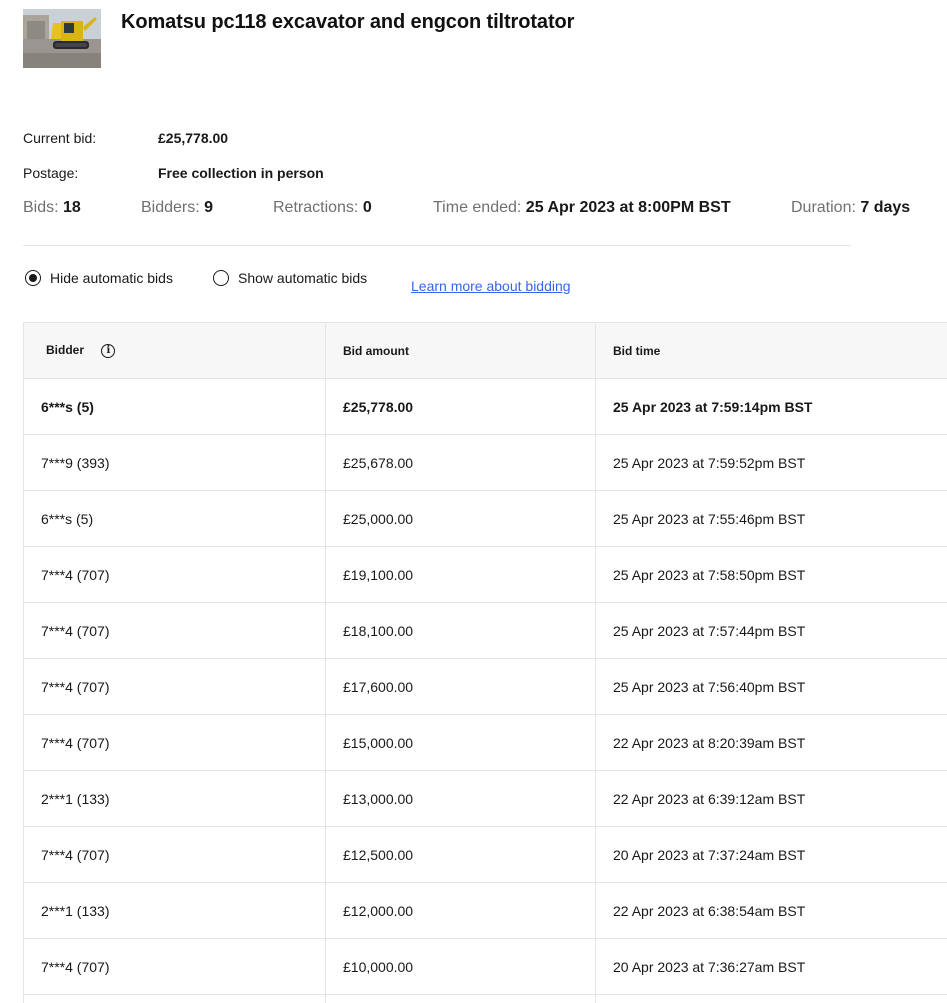 This screenshot has width=947, height=1003. Describe the element at coordinates (174, 462) in the screenshot. I see `bidder-cell: 7***9 (393)` at that location.